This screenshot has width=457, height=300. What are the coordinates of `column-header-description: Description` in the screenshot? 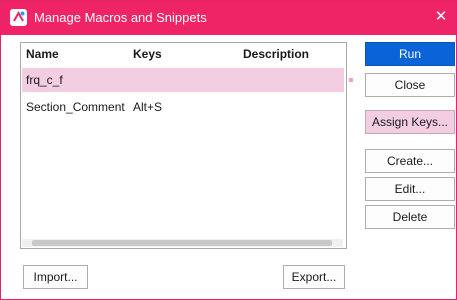 It's located at (276, 54).